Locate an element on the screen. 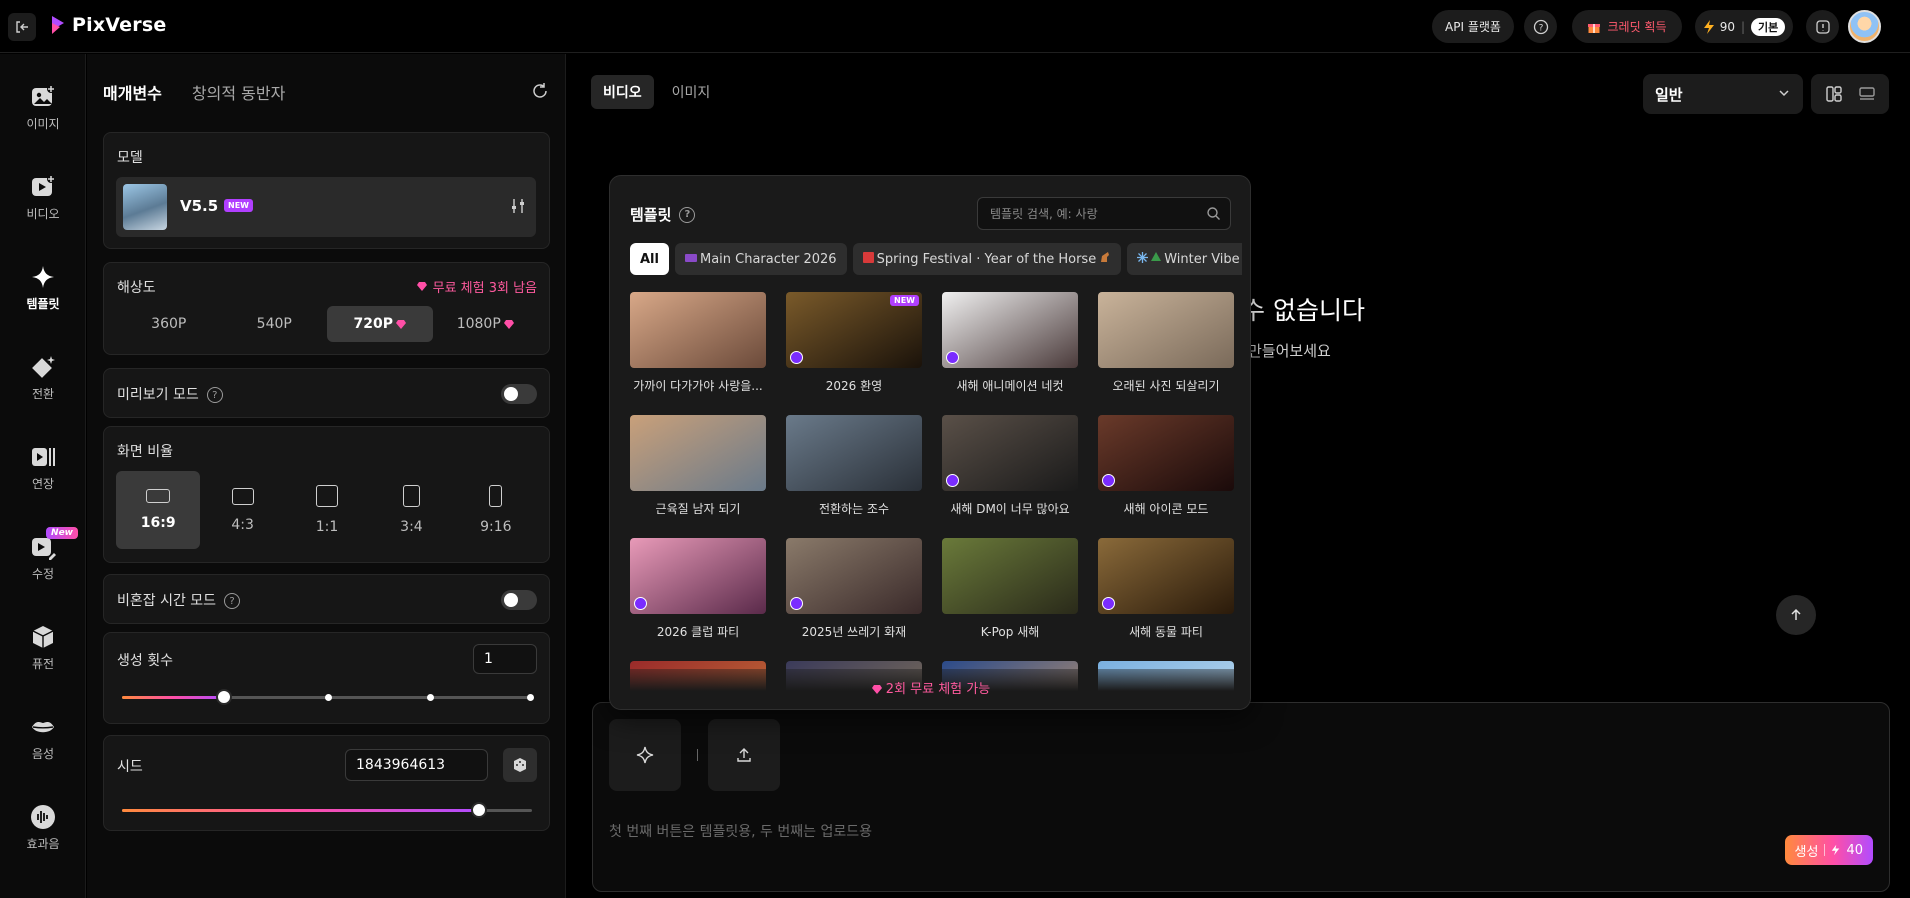  resolution-option-1080p: 1080P is located at coordinates (486, 324).